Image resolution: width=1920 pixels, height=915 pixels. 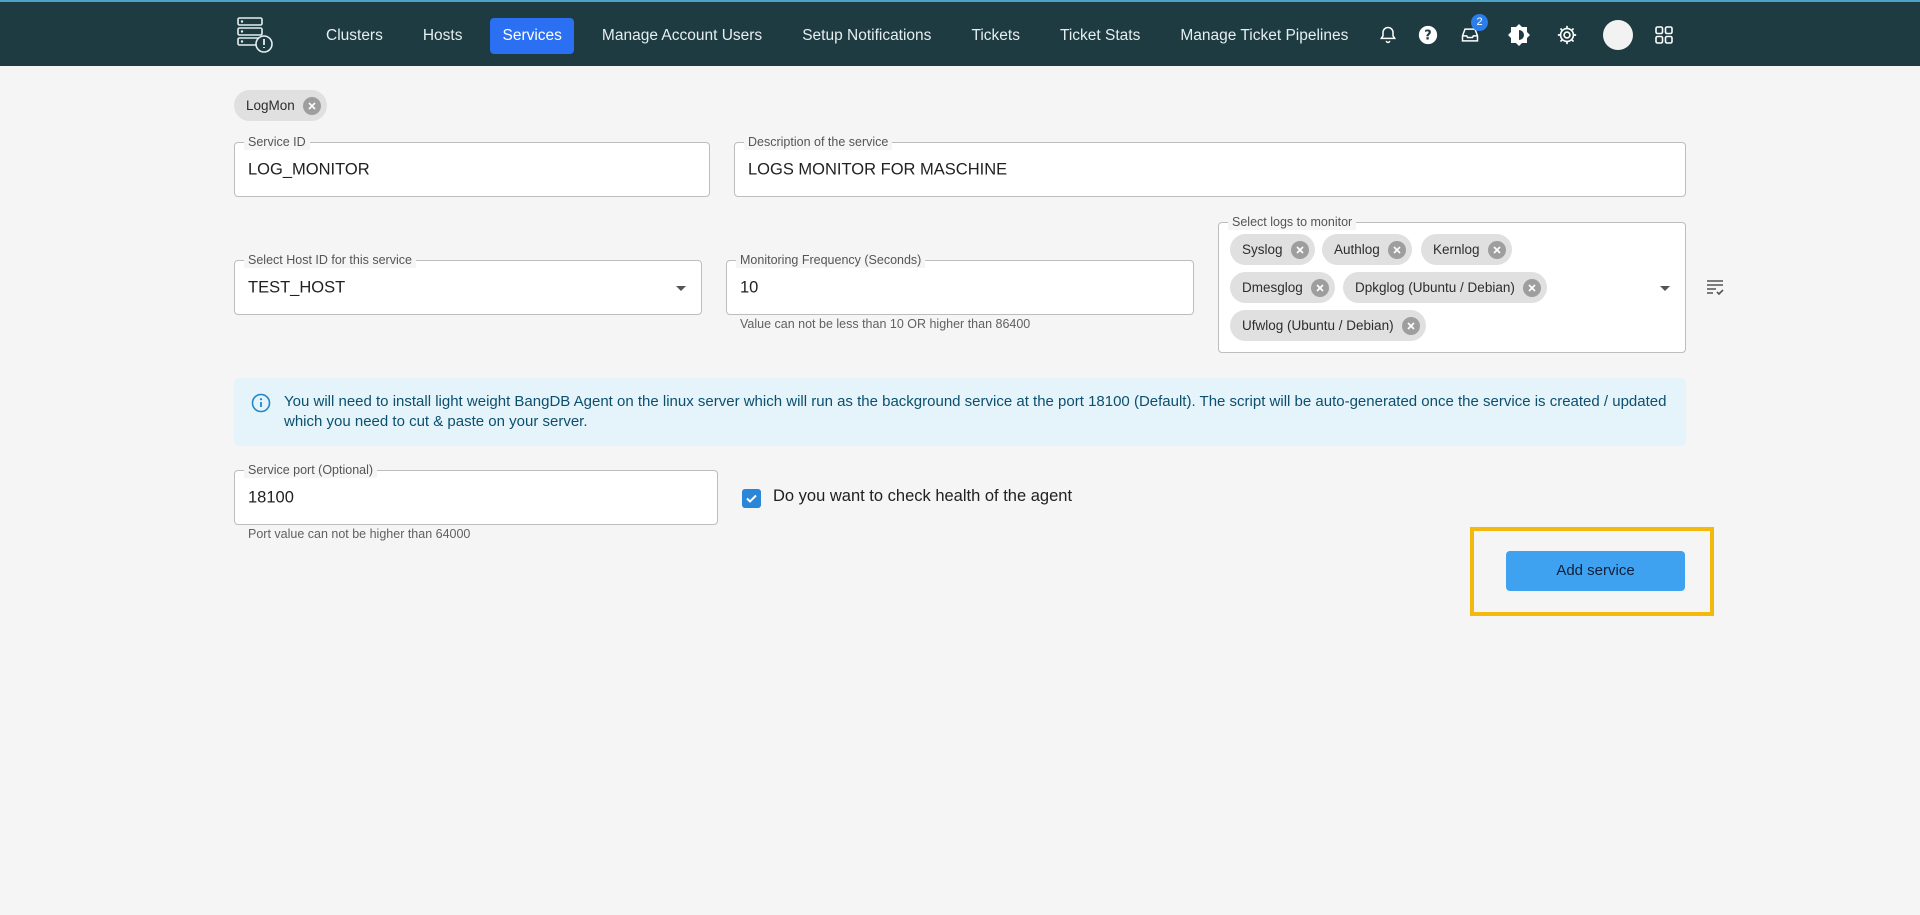 What do you see at coordinates (1100, 36) in the screenshot?
I see `nav-ticket-stats: Ticket Stats` at bounding box center [1100, 36].